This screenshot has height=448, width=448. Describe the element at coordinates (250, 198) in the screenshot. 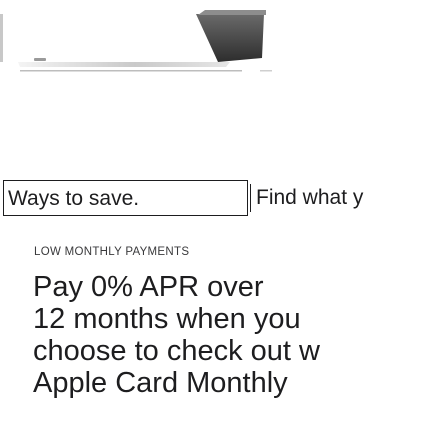

I see `tab-divider` at that location.